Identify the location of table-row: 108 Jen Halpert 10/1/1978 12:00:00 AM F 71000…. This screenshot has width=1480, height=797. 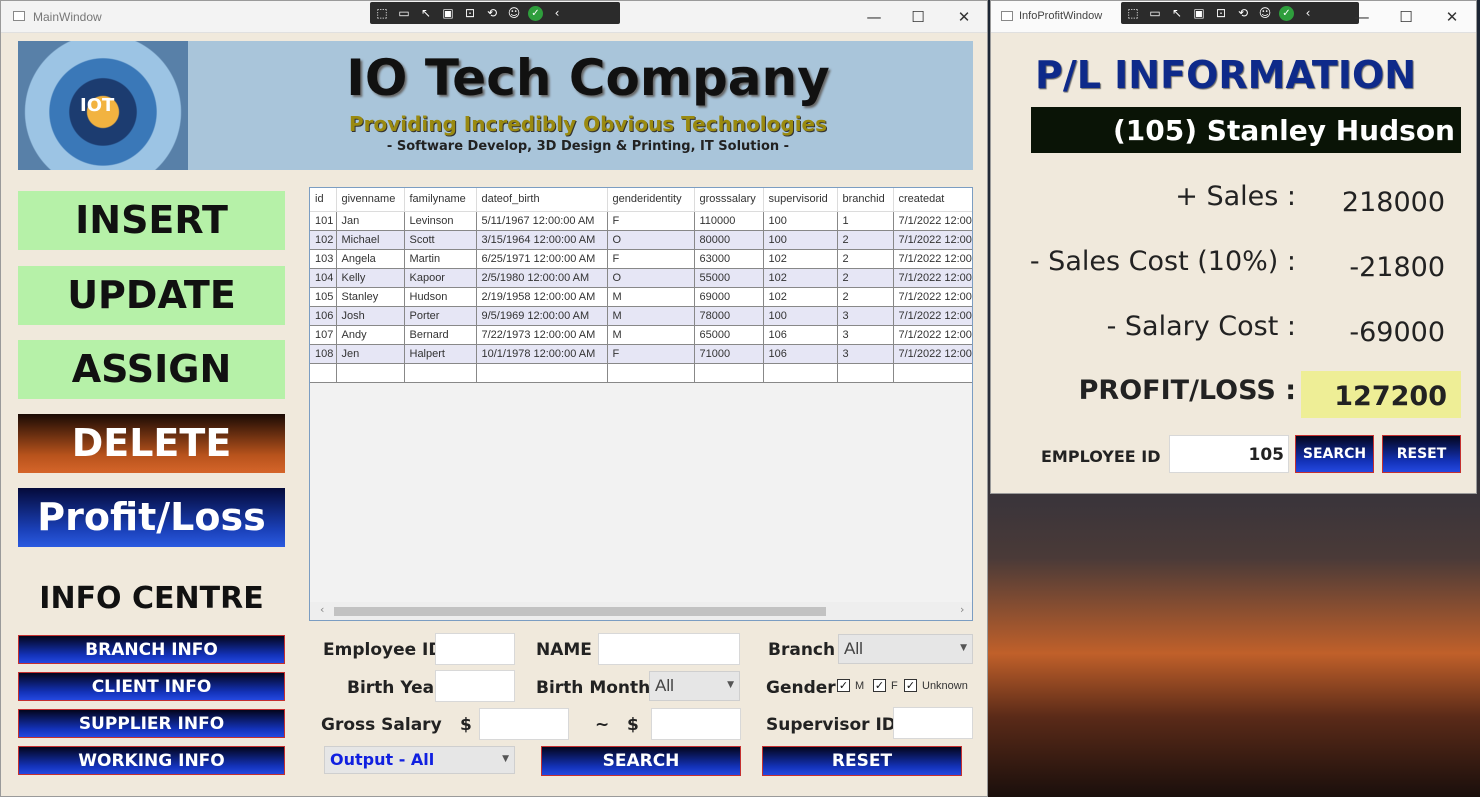
(641, 354).